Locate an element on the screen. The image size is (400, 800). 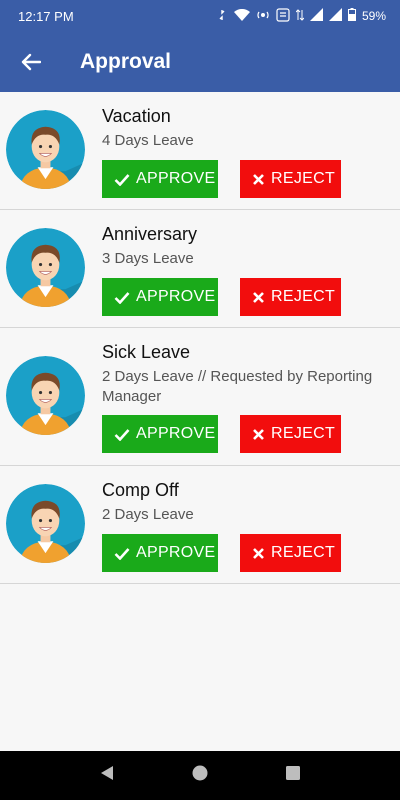
circle-home-icon is located at coordinates (200, 773).